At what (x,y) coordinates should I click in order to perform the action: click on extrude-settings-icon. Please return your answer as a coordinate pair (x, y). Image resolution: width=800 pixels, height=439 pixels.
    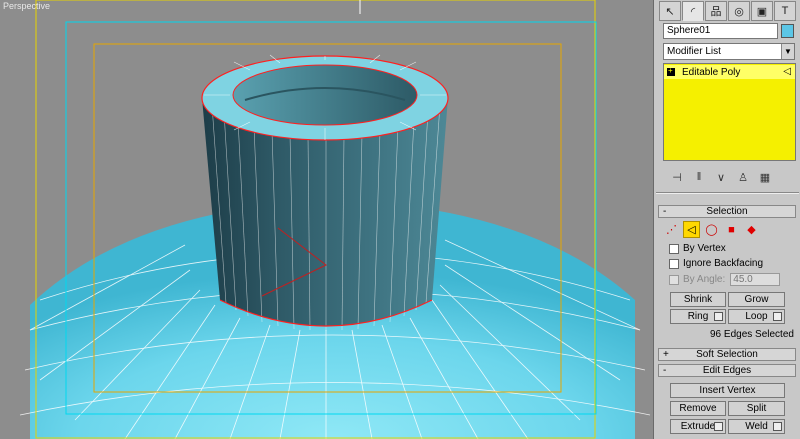
    Looking at the image, I should click on (718, 426).